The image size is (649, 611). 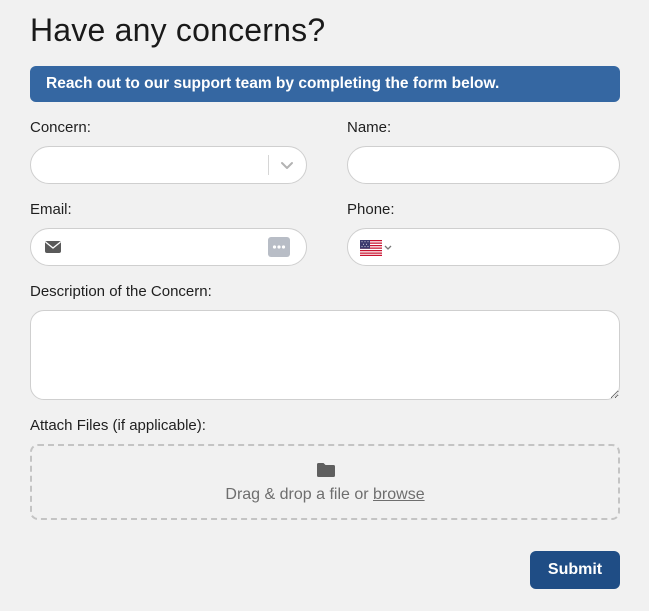 I want to click on attachments-label: Attach Files (if applicable):, so click(x=118, y=425).